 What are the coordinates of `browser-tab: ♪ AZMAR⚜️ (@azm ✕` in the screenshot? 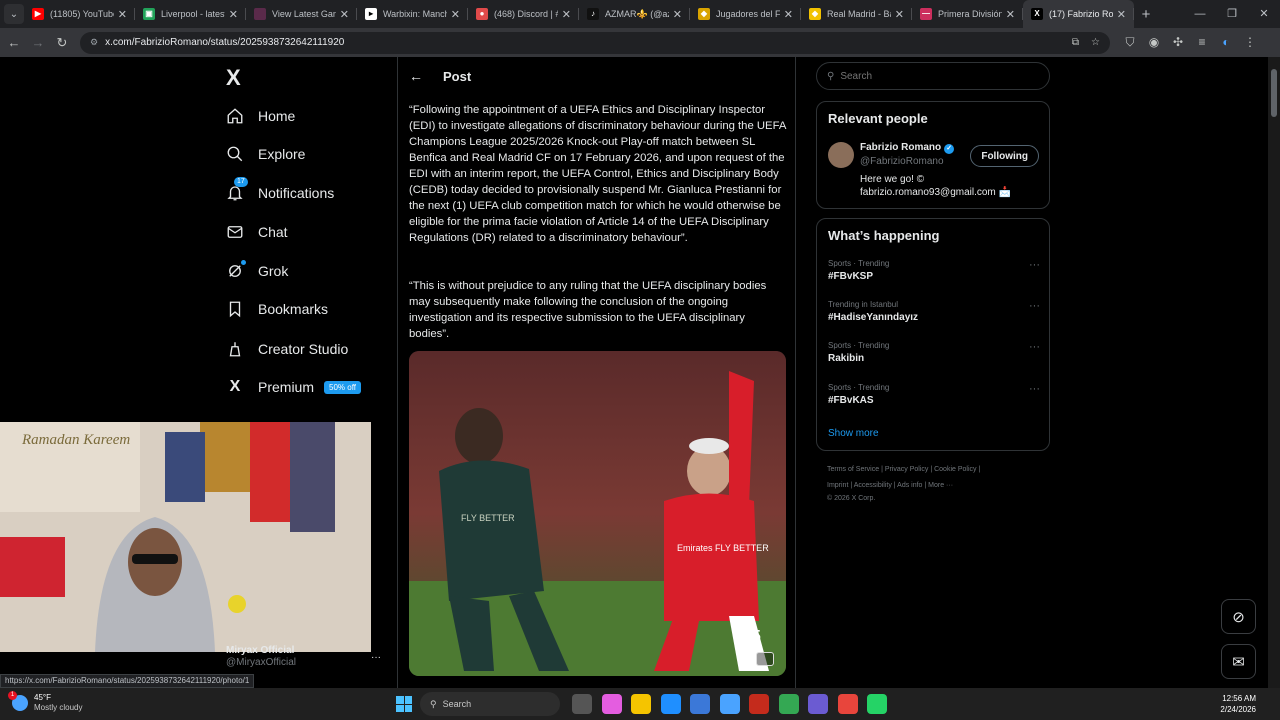 It's located at (634, 14).